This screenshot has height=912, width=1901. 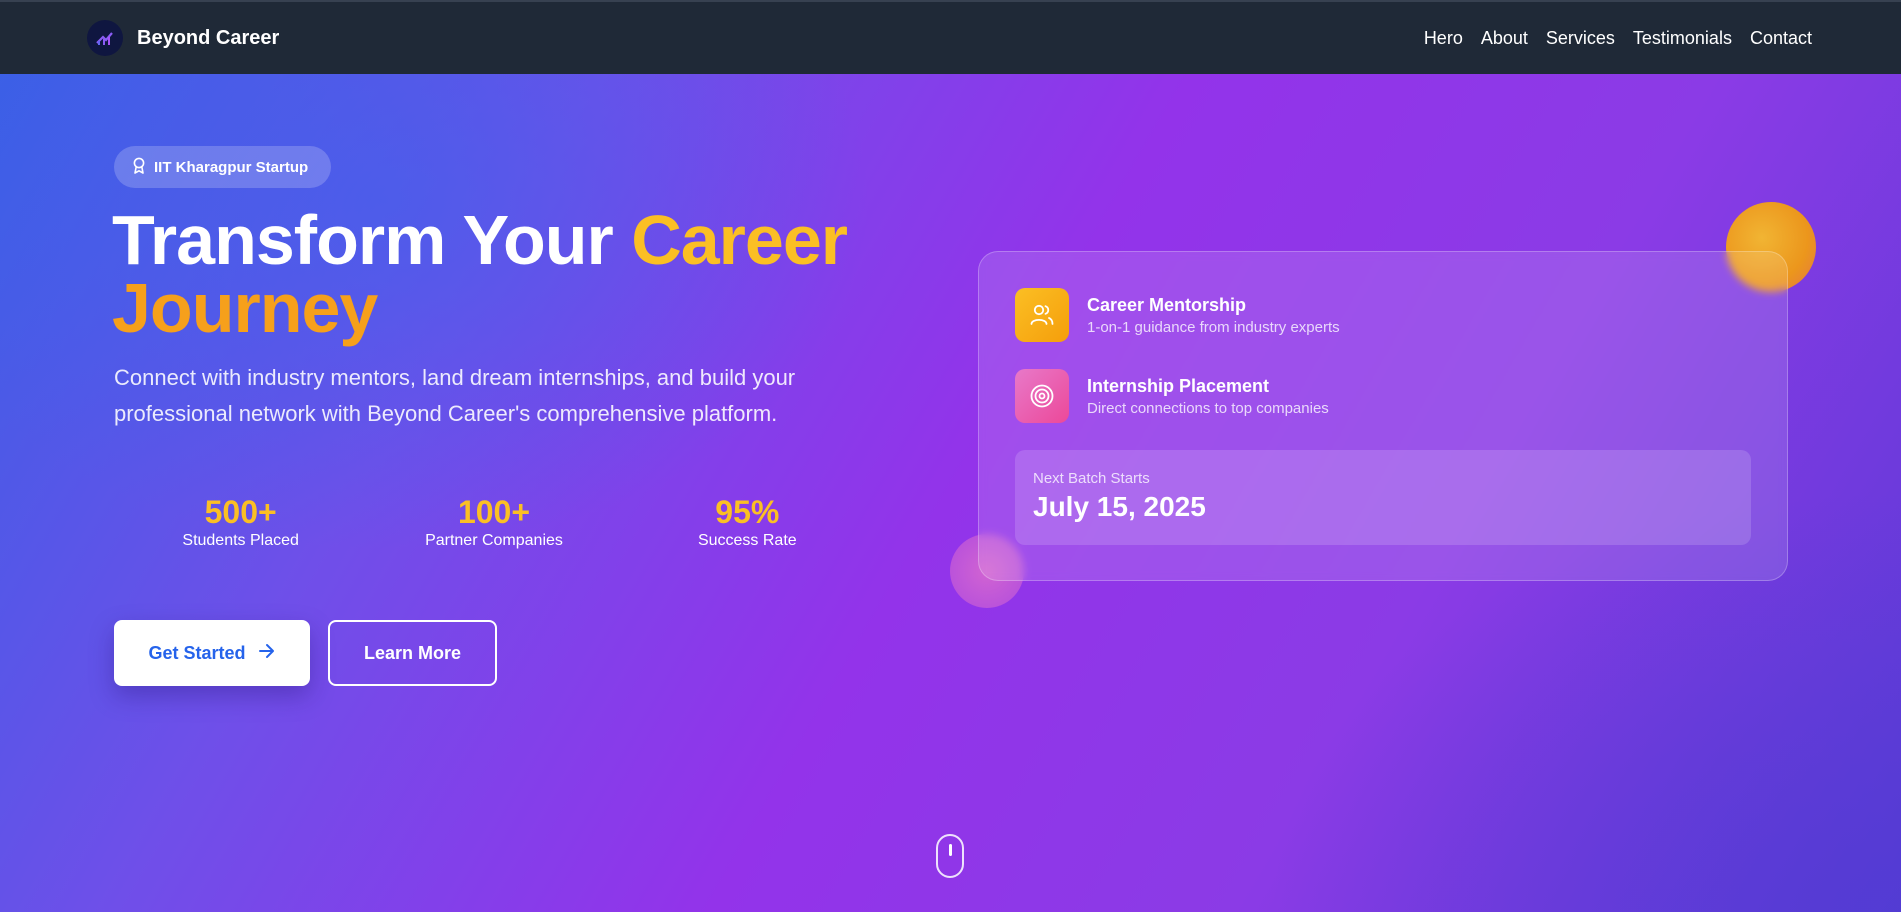 What do you see at coordinates (1091, 478) in the screenshot?
I see `batch-label: Next Batch Starts` at bounding box center [1091, 478].